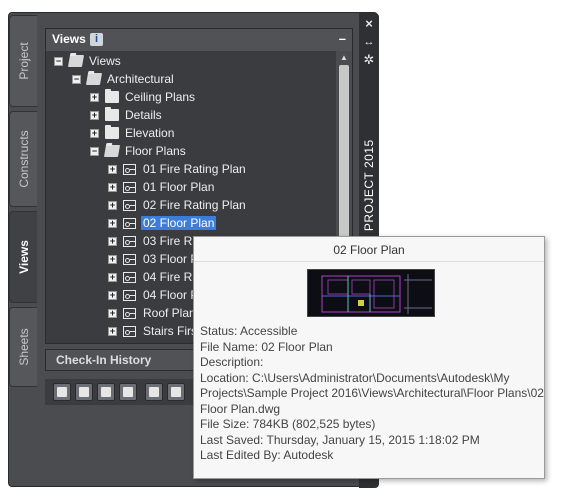 This screenshot has width=565, height=499. I want to click on tooltip-detail-line: Last Edited By: Autodesk, so click(267, 455).